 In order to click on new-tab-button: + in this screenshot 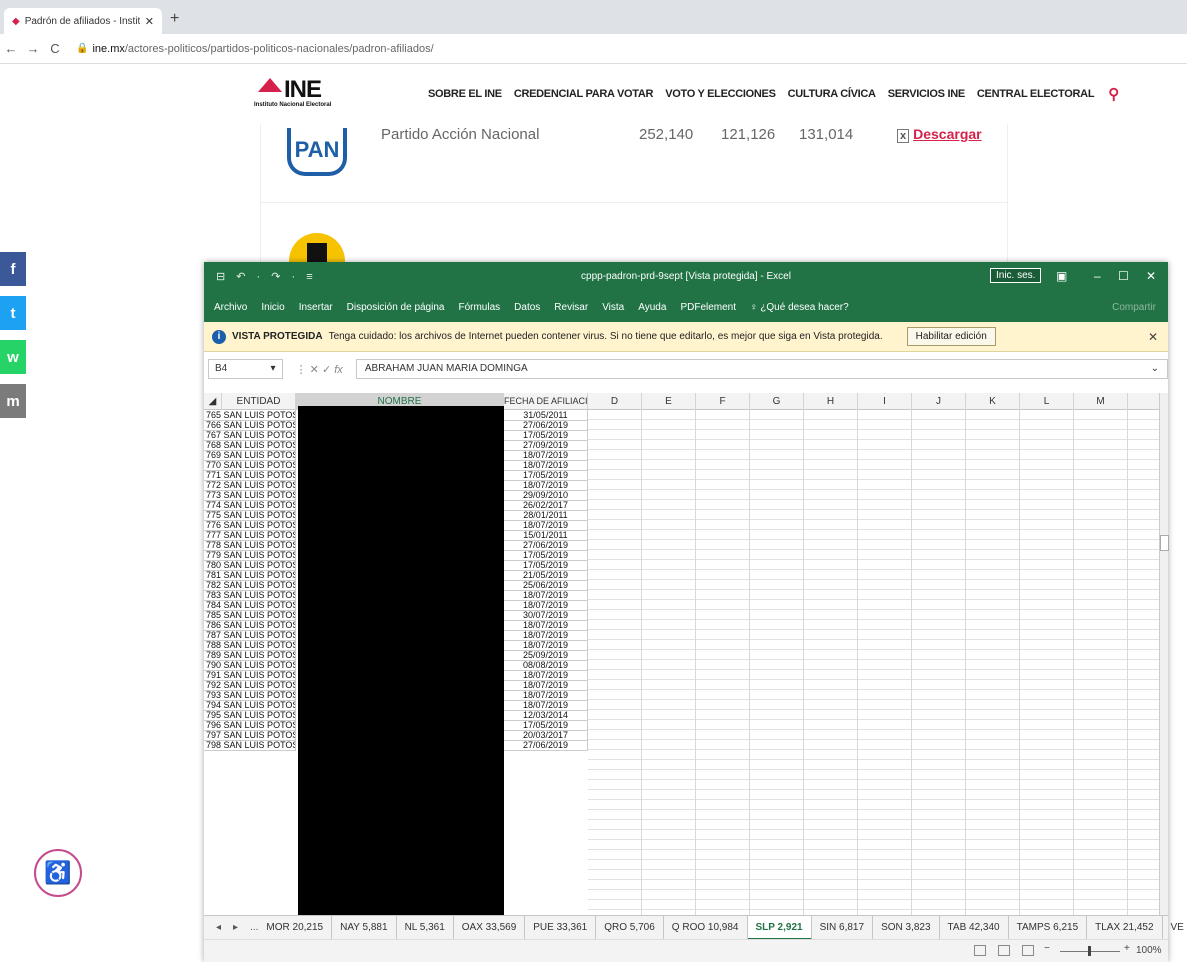, I will do `click(174, 19)`.